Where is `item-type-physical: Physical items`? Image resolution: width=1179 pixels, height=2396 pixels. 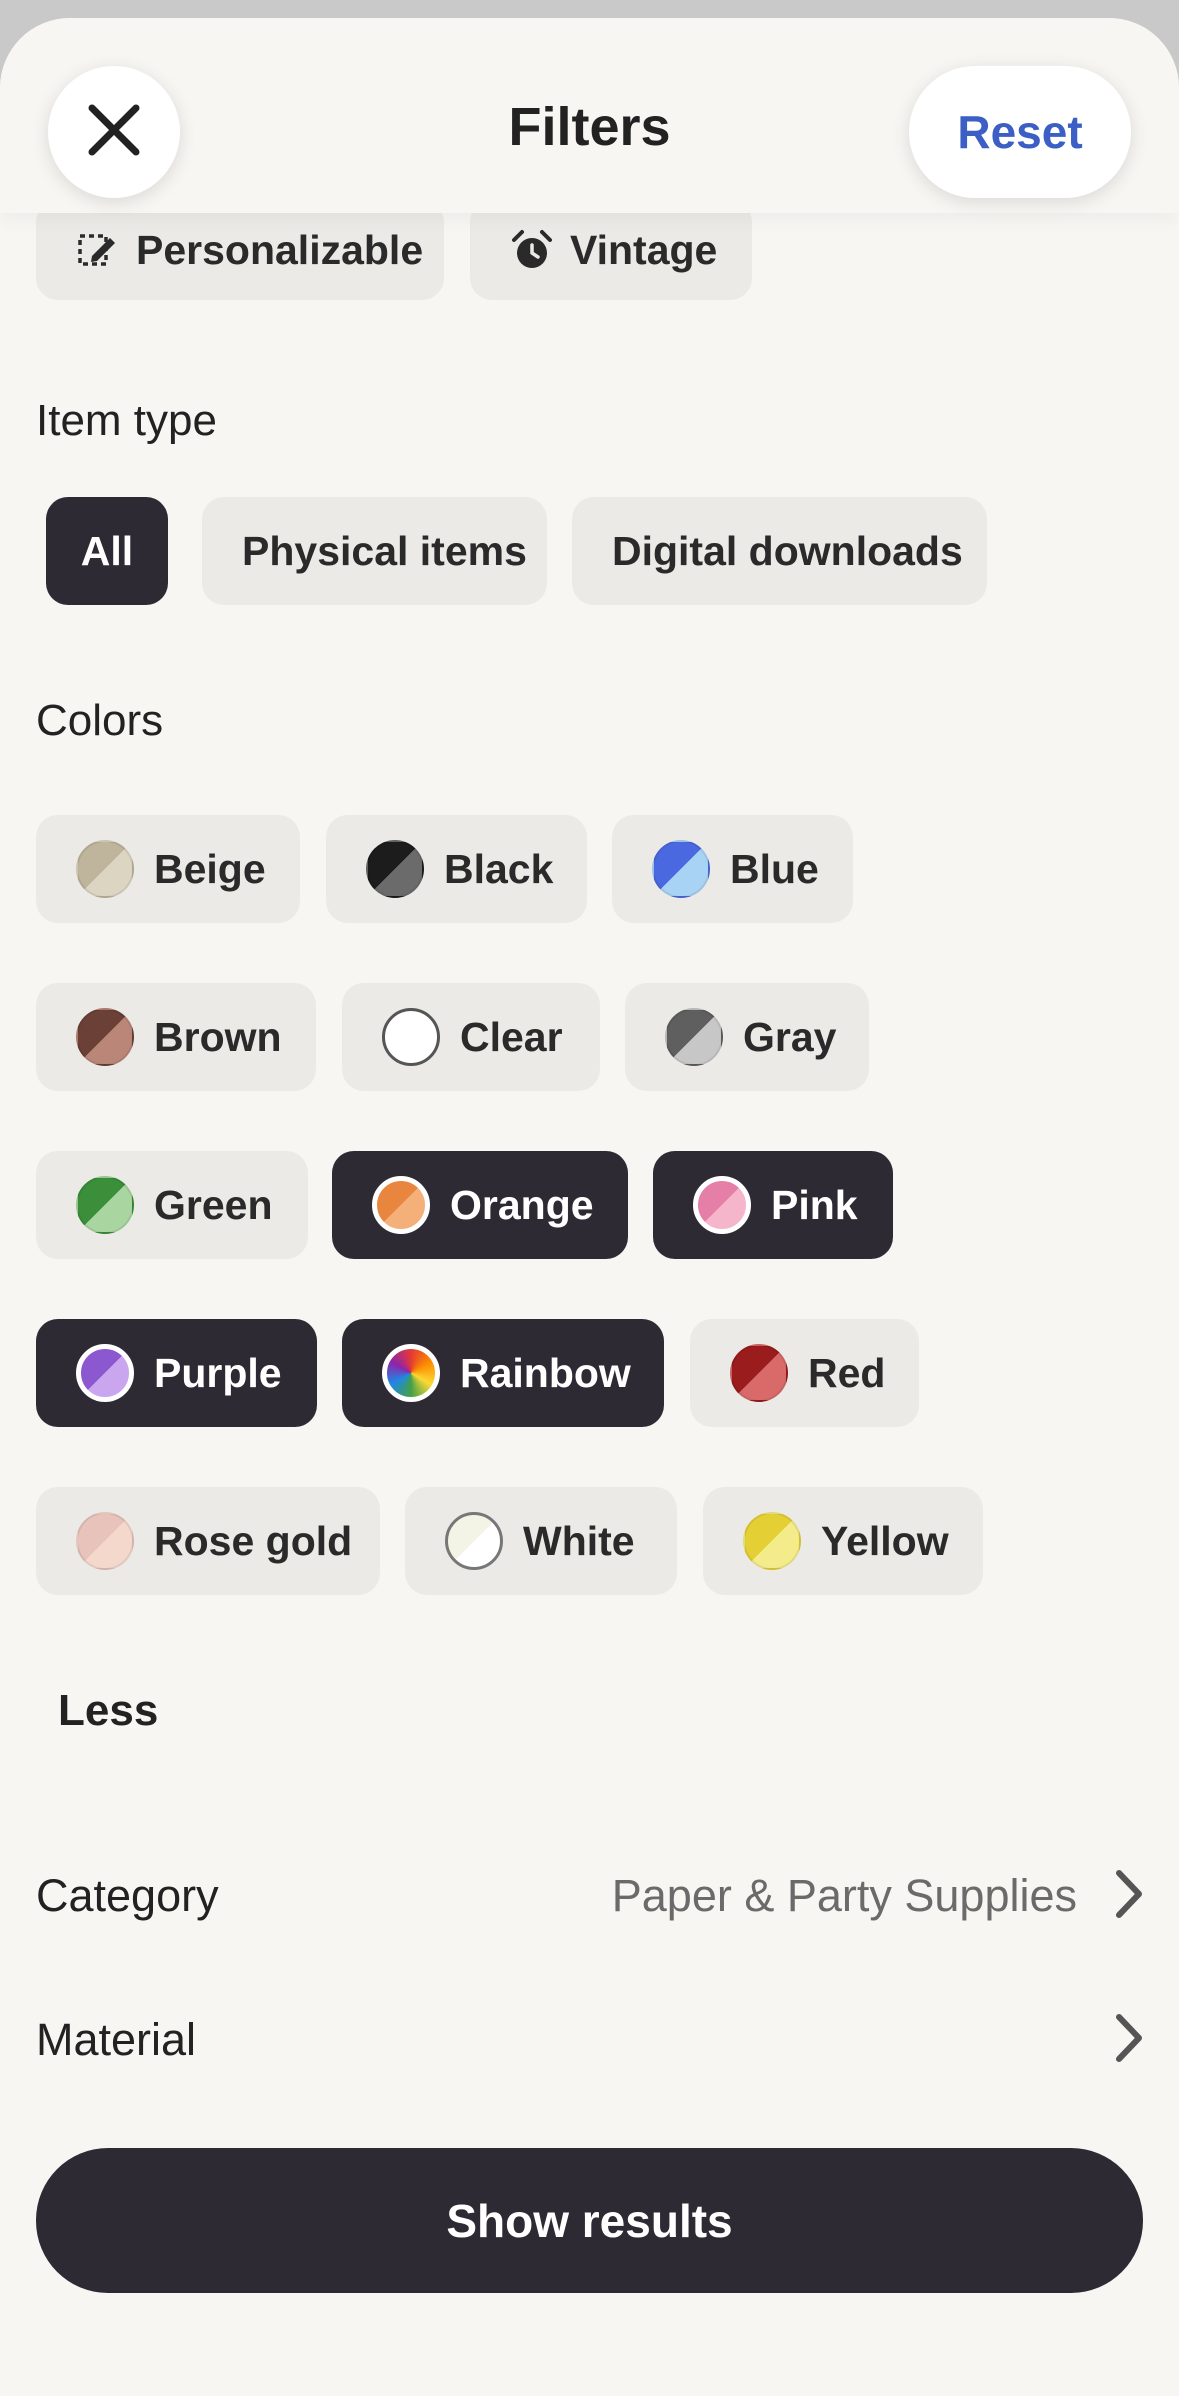
item-type-physical: Physical items is located at coordinates (374, 551).